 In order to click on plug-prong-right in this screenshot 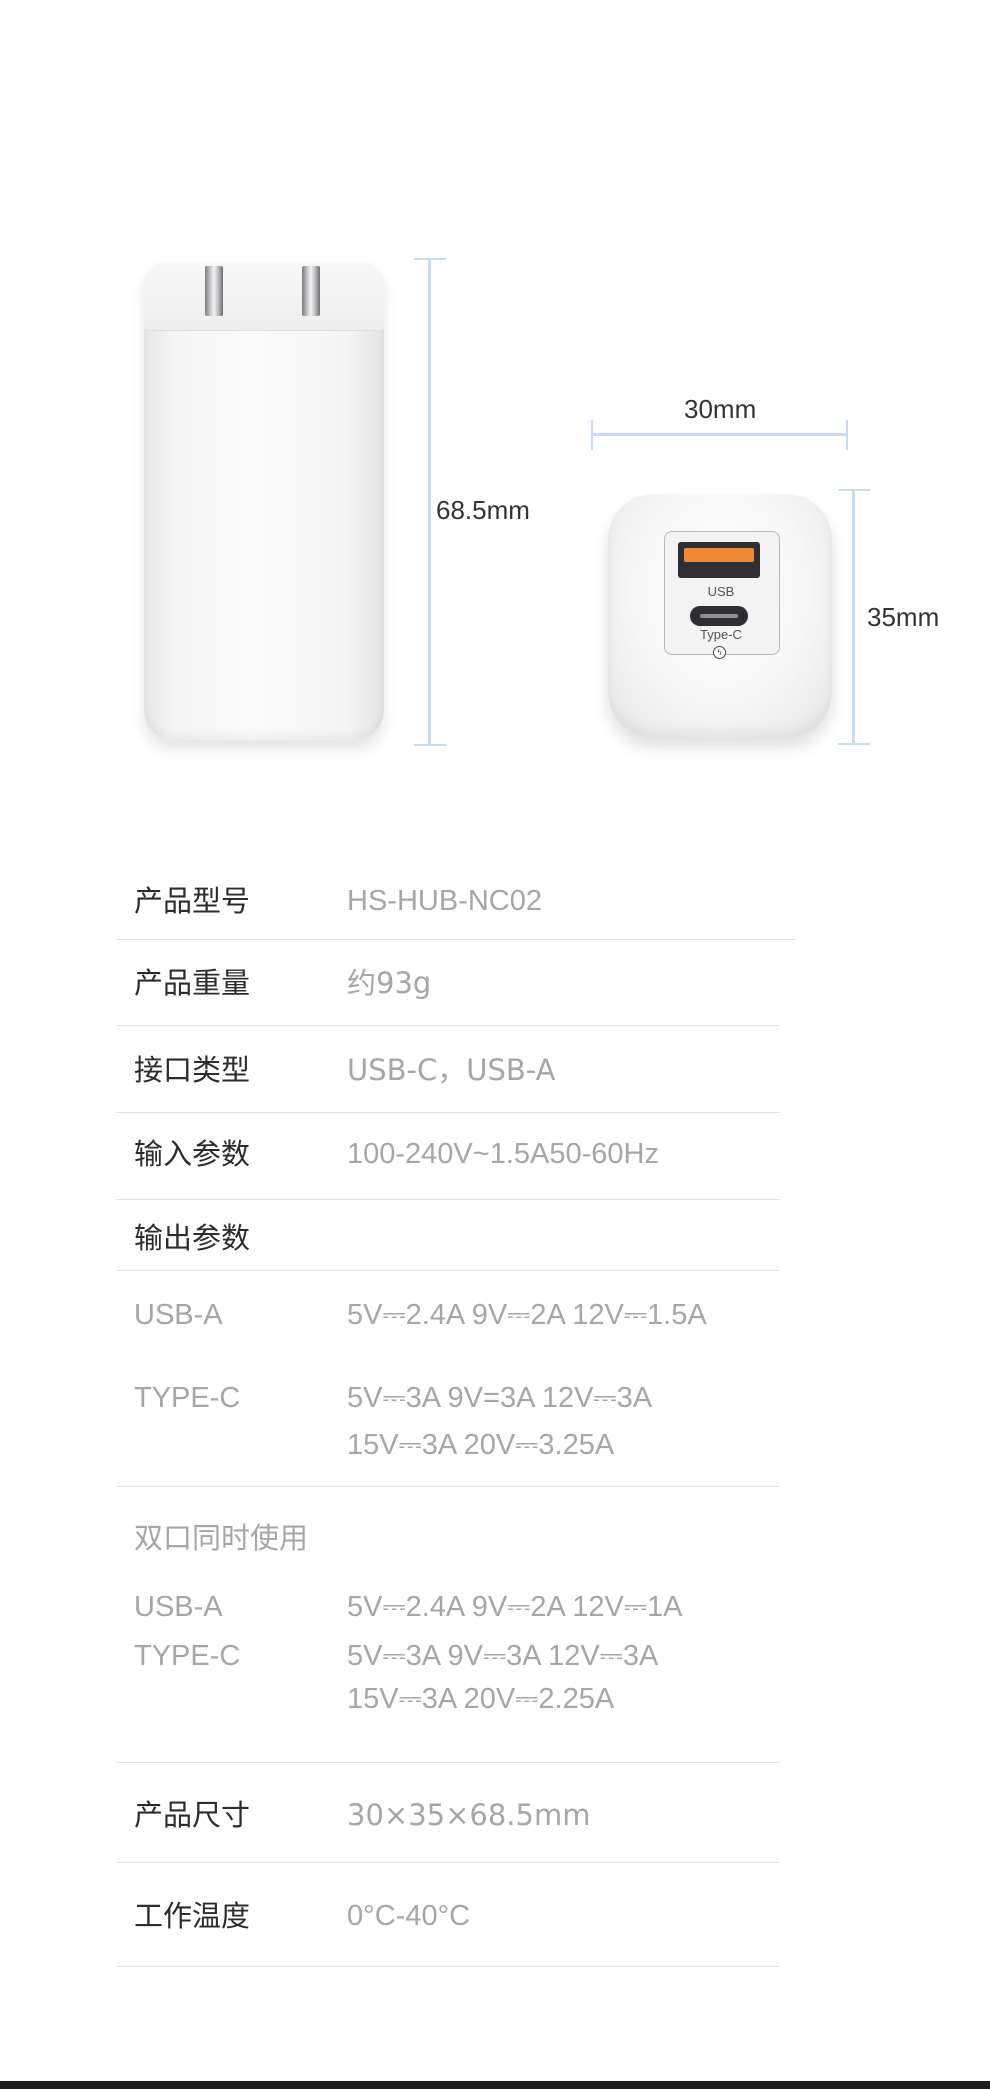, I will do `click(311, 291)`.